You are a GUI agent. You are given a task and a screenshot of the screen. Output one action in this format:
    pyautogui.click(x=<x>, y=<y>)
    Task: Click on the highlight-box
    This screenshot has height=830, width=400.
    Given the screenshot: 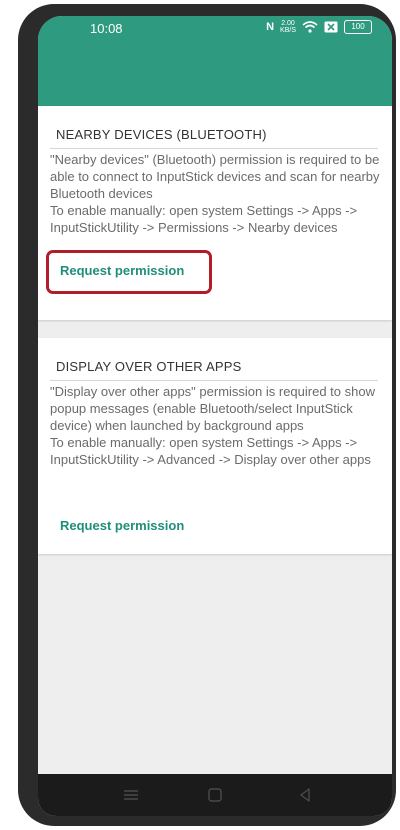 What is the action you would take?
    pyautogui.click(x=129, y=272)
    